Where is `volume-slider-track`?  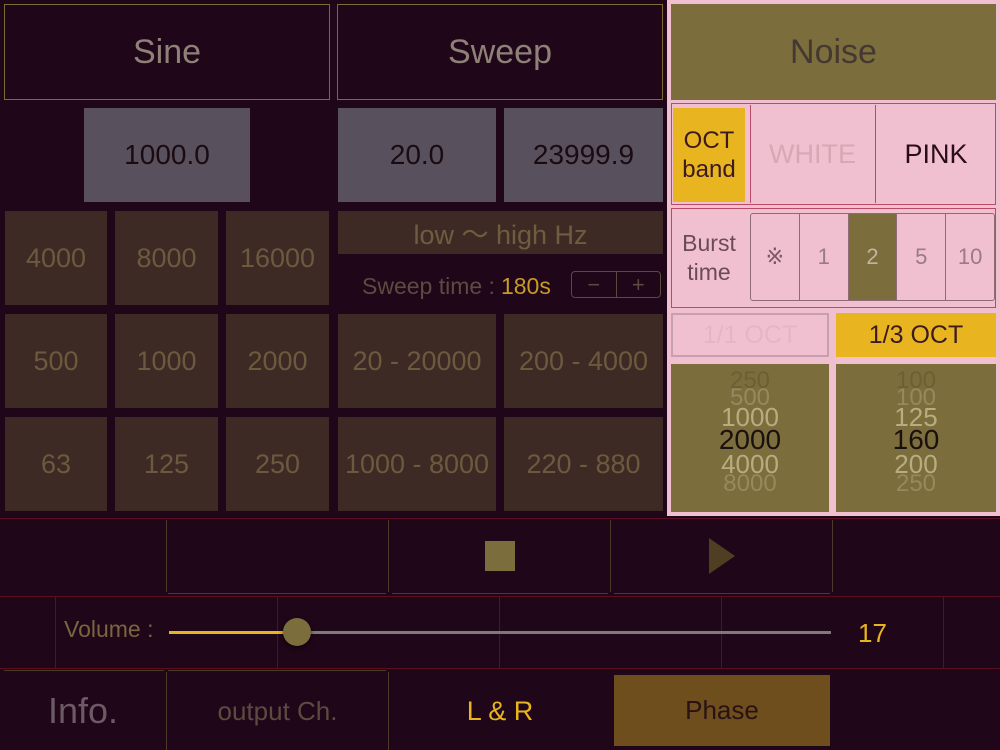 volume-slider-track is located at coordinates (500, 632).